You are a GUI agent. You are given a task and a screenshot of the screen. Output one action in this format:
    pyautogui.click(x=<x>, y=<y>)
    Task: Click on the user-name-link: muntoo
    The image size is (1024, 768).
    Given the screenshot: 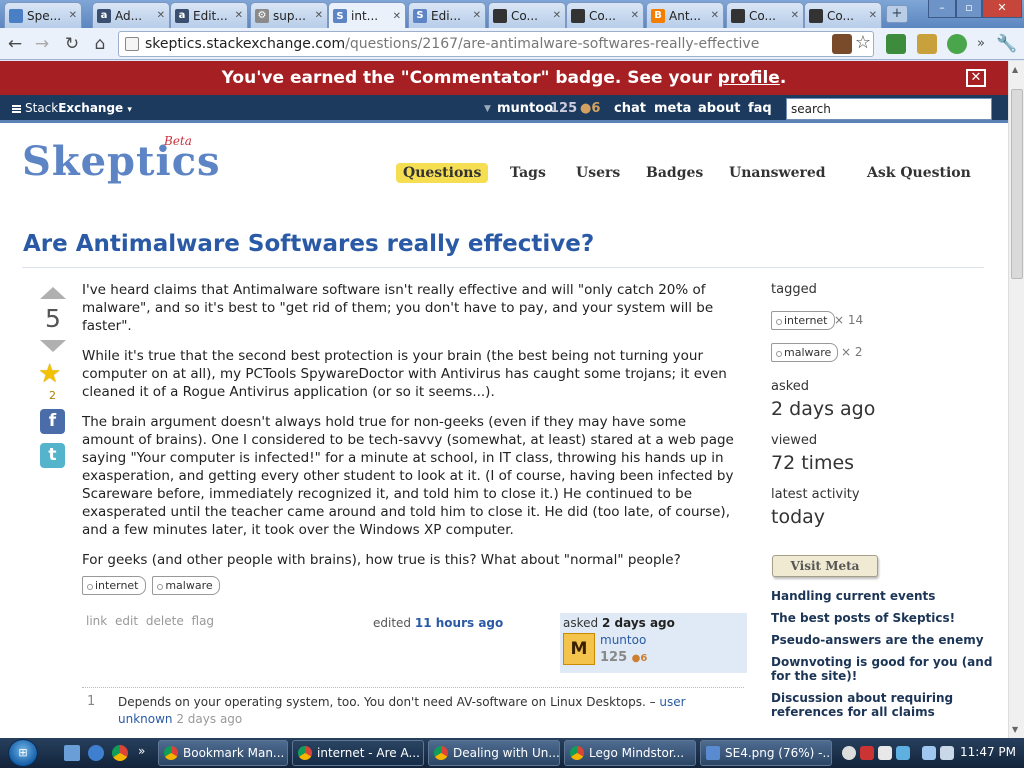 What is the action you would take?
    pyautogui.click(x=525, y=108)
    